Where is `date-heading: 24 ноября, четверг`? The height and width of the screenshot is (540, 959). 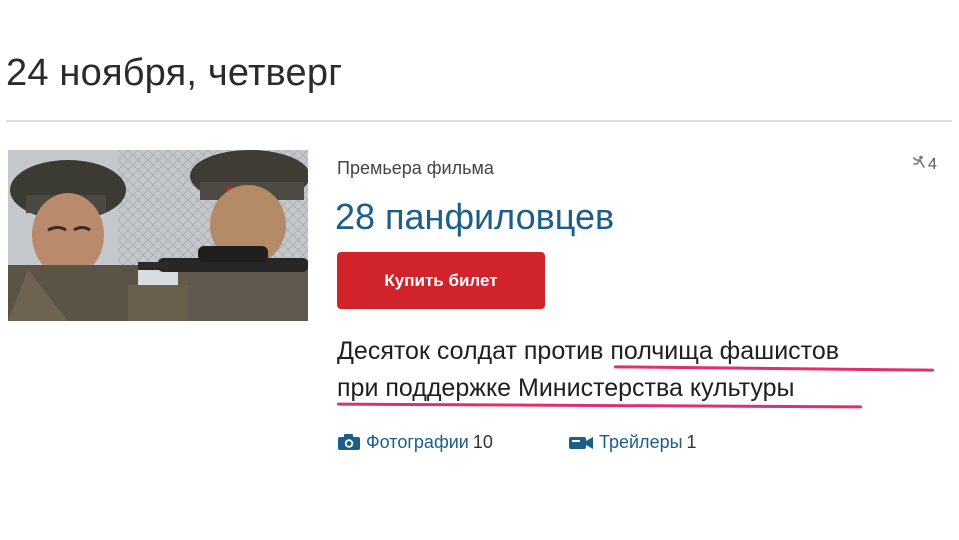 date-heading: 24 ноября, четверг is located at coordinates (174, 73).